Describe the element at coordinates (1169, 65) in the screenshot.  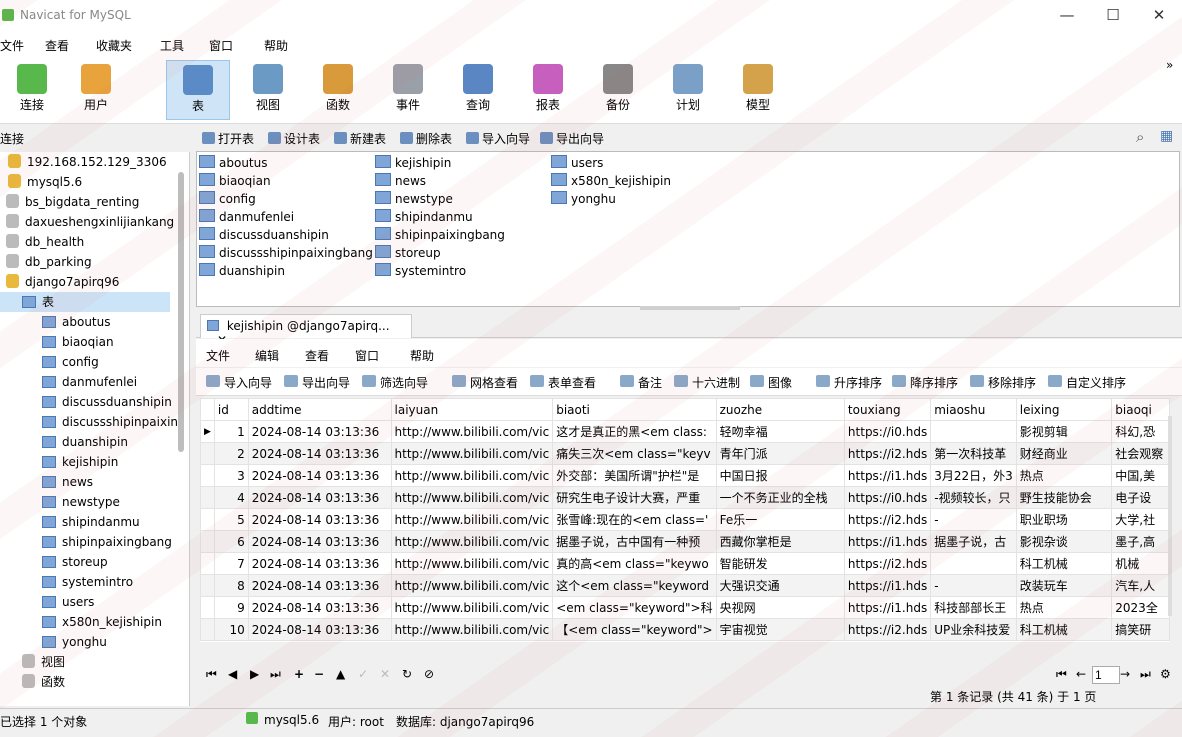
I see `toolbar-overflow-icon: »` at that location.